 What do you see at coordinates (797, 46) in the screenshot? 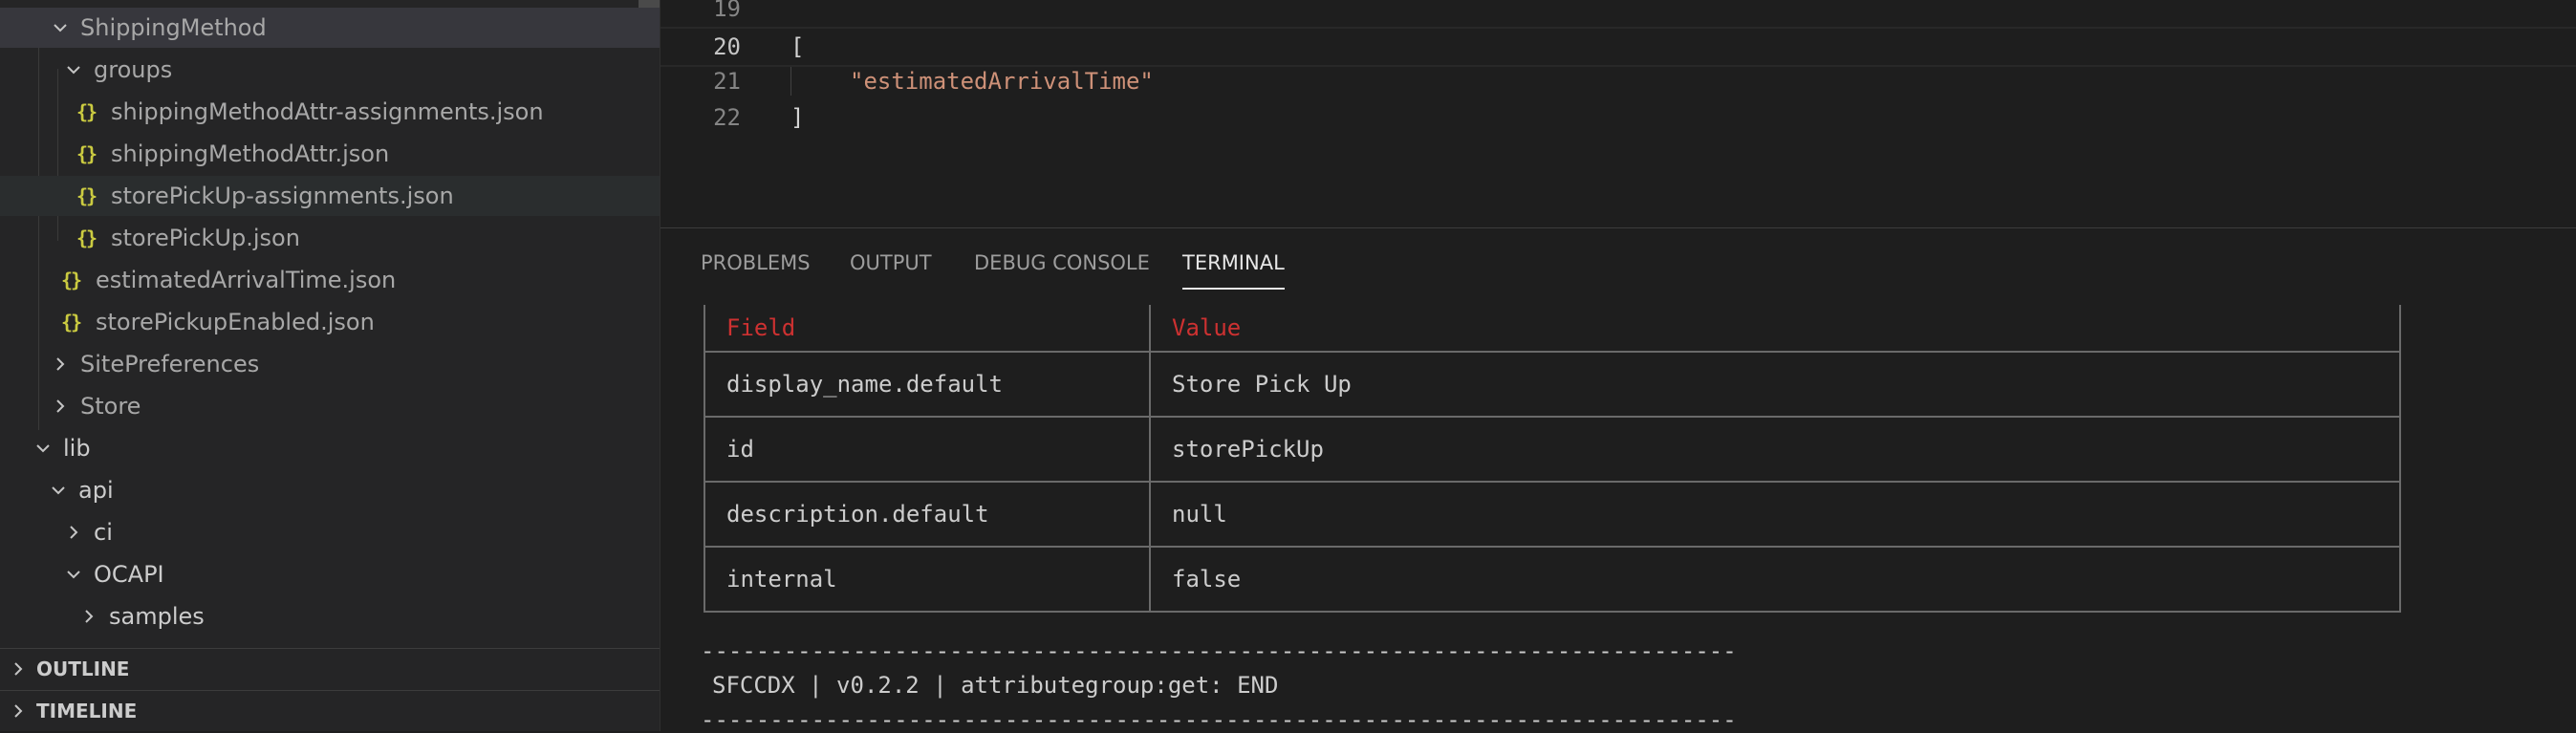
I see `code-text: [` at bounding box center [797, 46].